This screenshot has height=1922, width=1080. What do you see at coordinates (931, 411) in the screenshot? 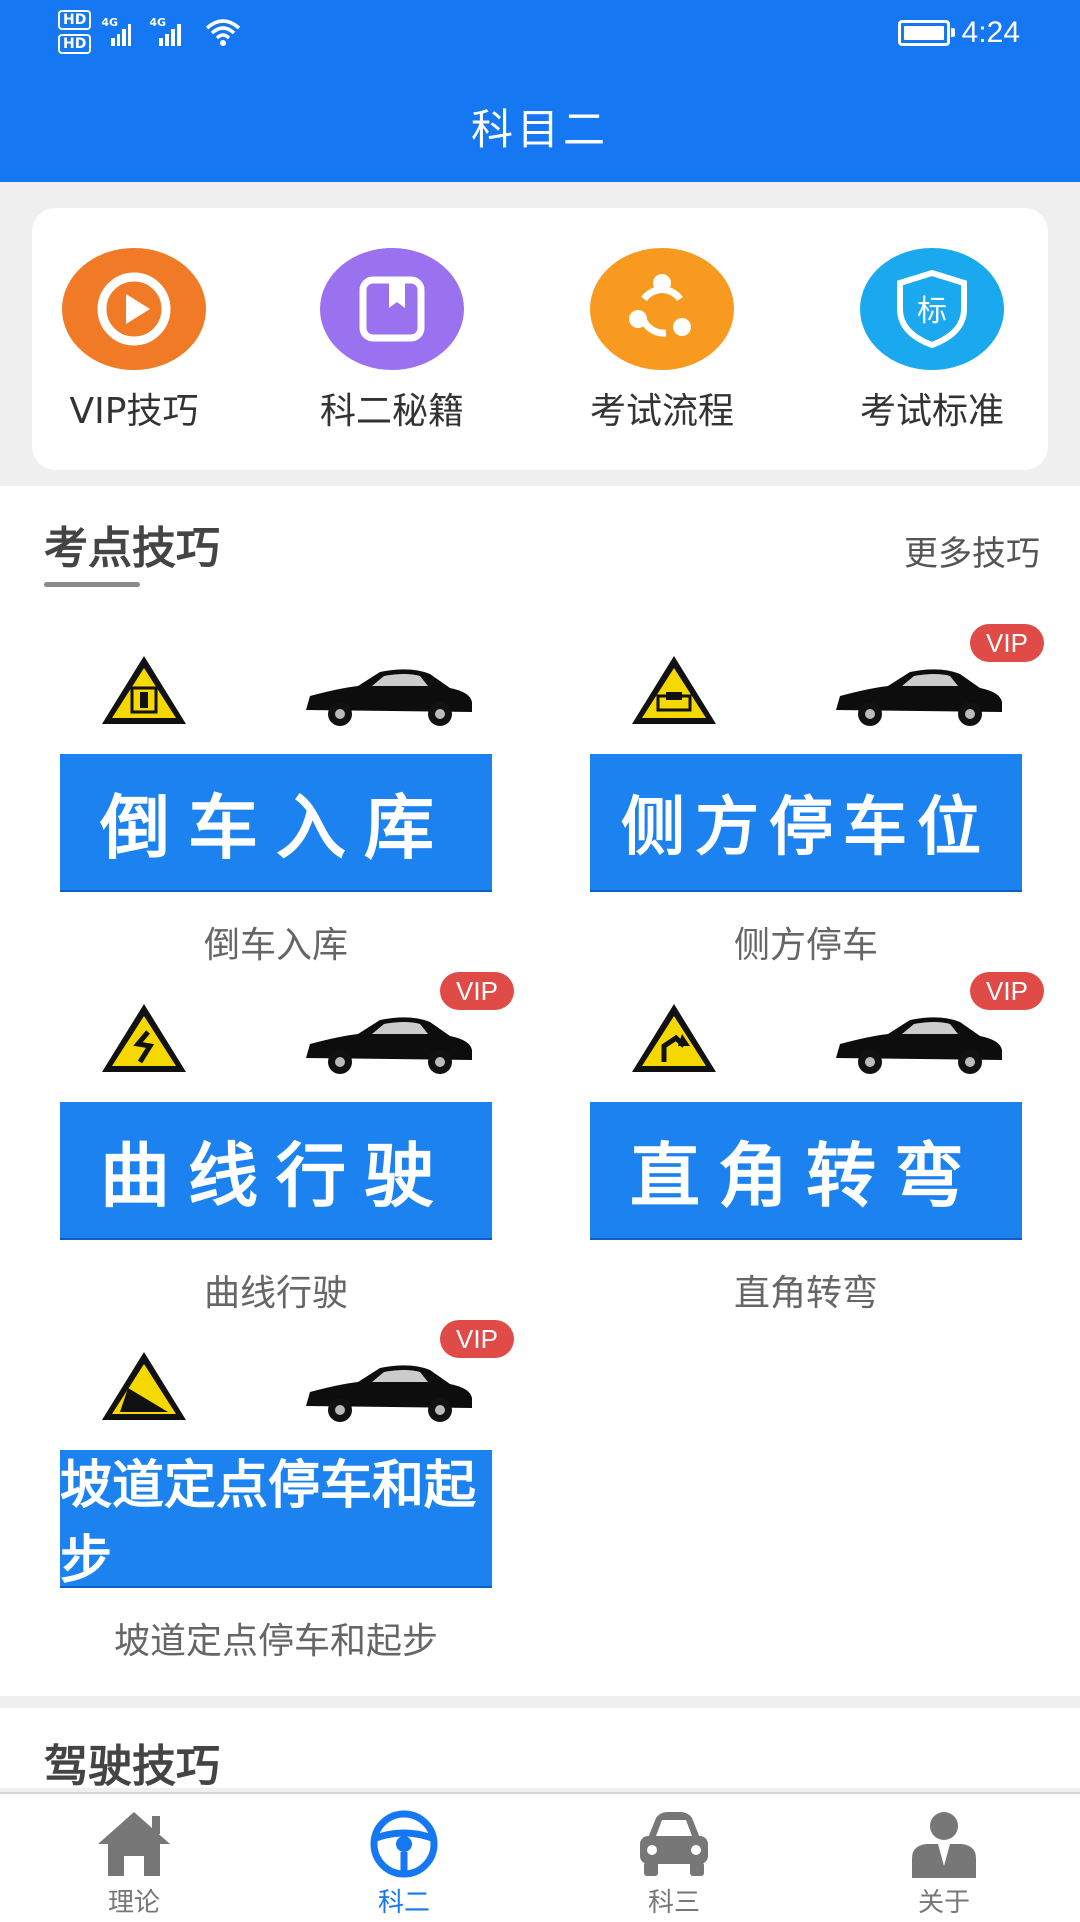
I see `quick-label: 考试标准` at bounding box center [931, 411].